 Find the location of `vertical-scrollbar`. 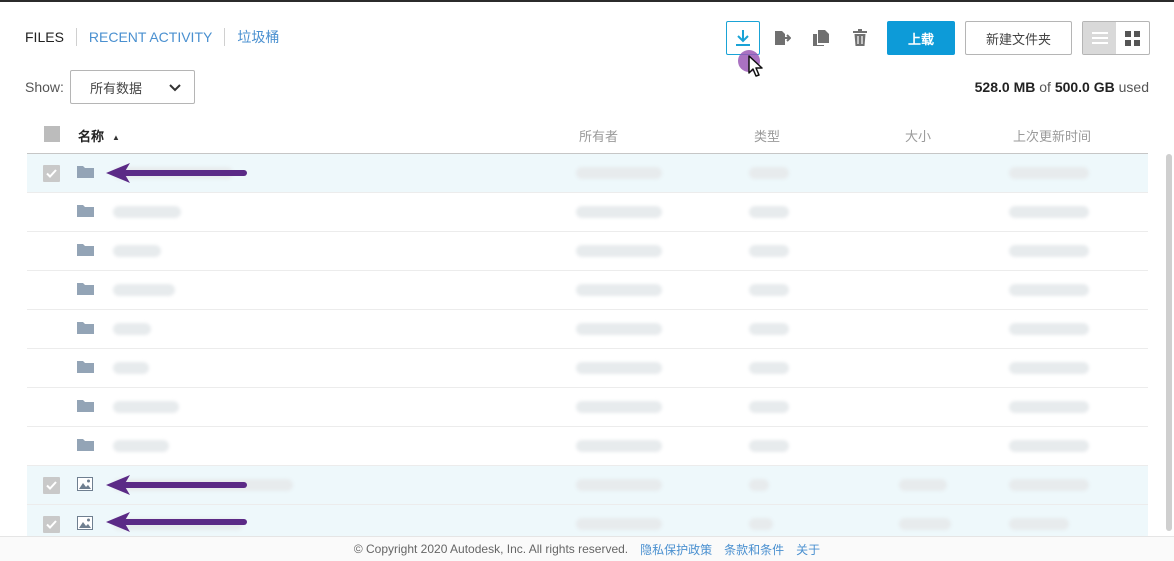

vertical-scrollbar is located at coordinates (1169, 342).